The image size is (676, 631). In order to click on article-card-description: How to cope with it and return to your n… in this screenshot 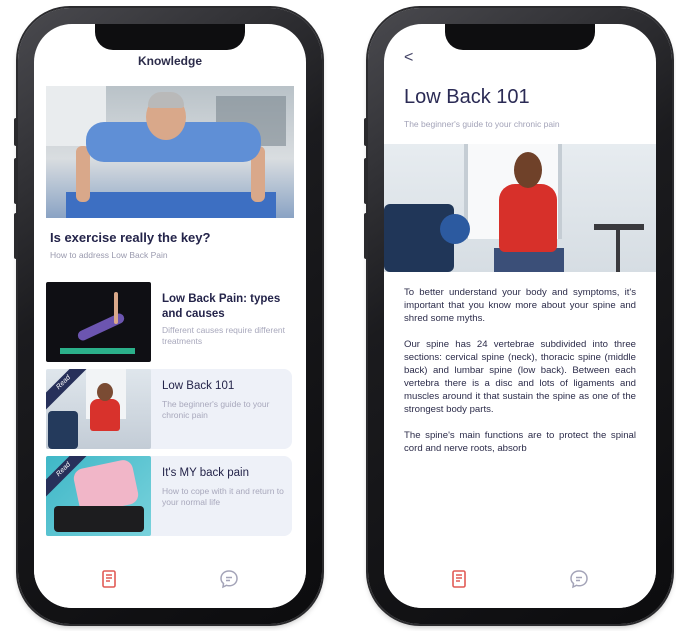, I will do `click(223, 496)`.